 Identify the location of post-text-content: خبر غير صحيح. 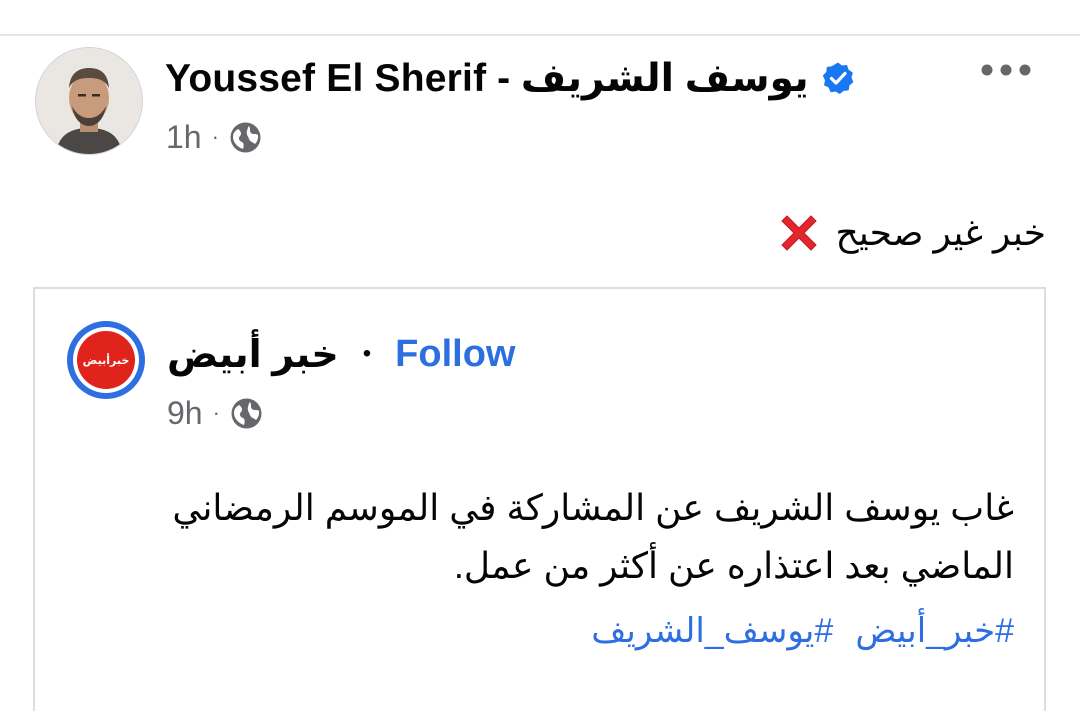
(940, 232).